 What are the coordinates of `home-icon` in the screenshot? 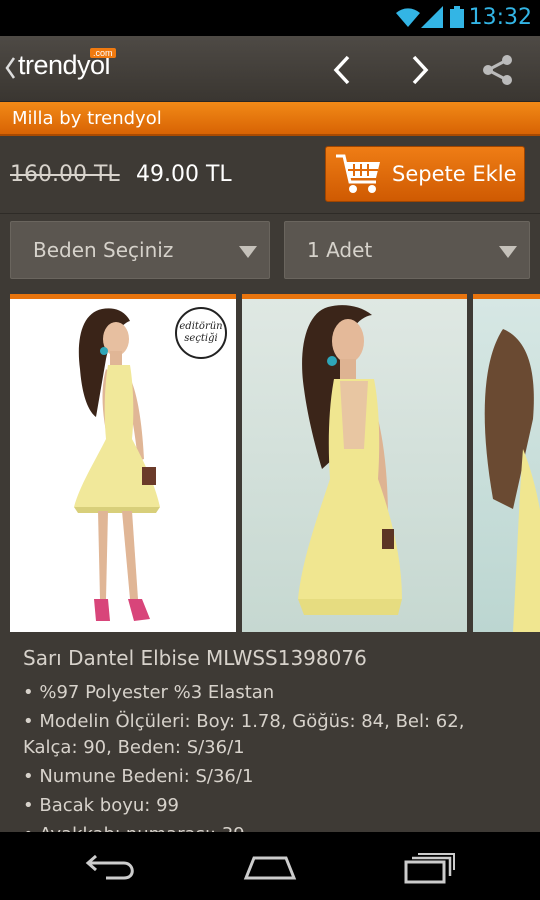 It's located at (270, 867).